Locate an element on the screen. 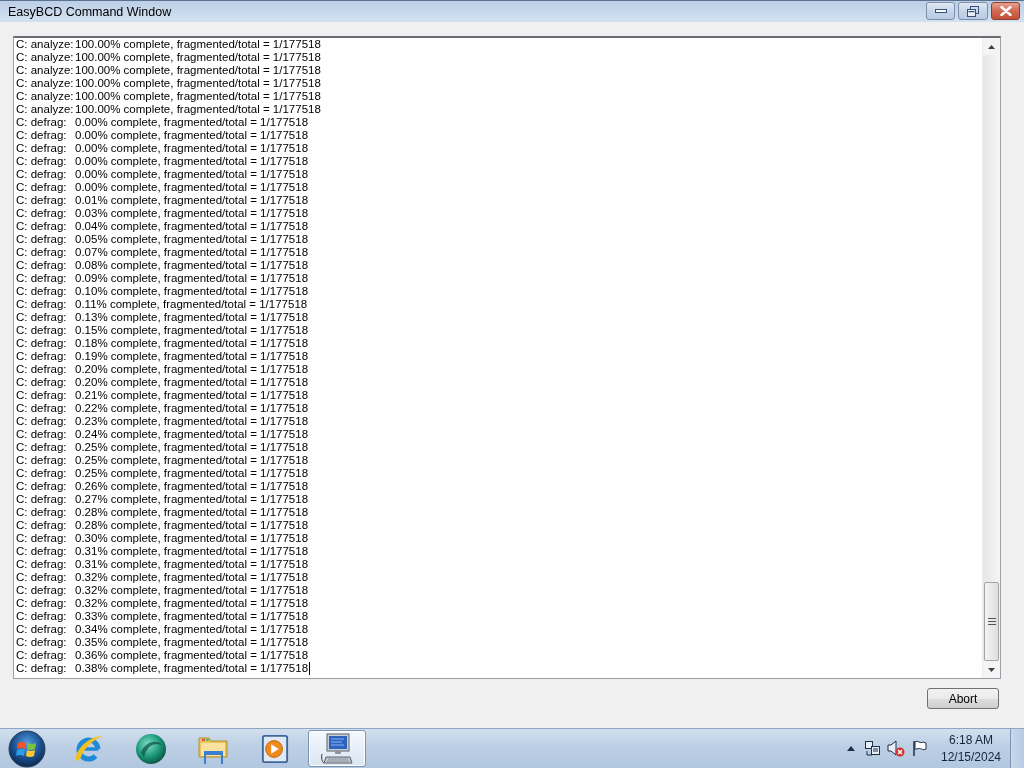  line-text: 0.04% complete, fragmented/total = 1/177518 is located at coordinates (192, 226).